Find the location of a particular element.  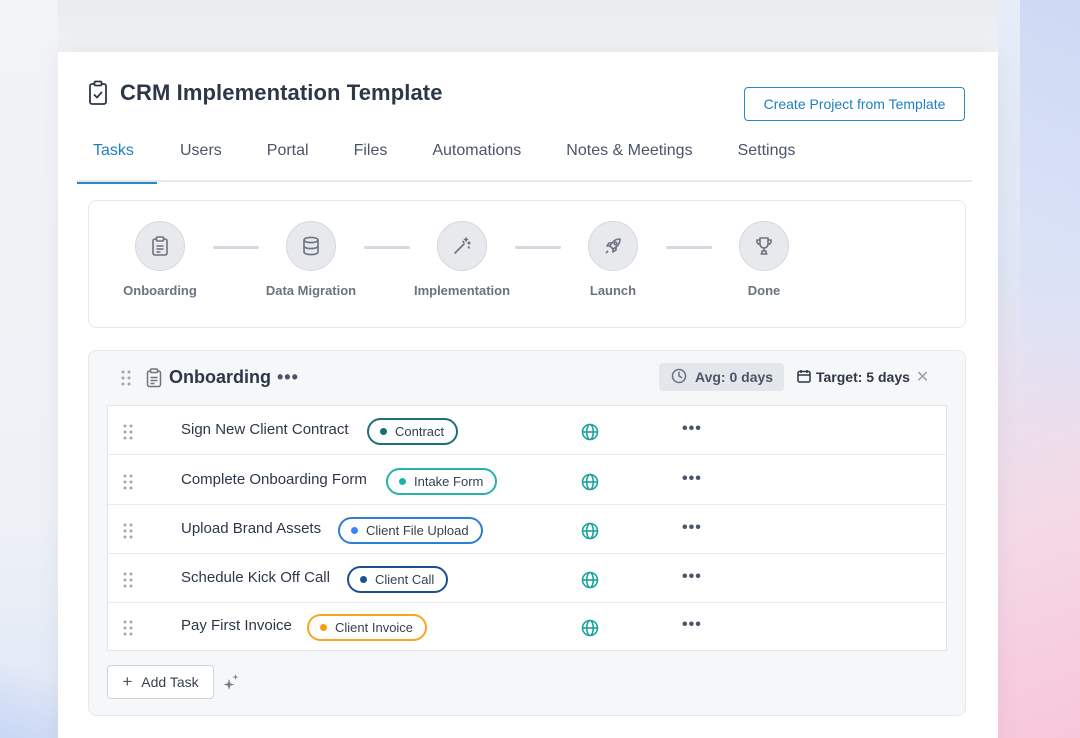

tag-label: Client Call is located at coordinates (405, 579).